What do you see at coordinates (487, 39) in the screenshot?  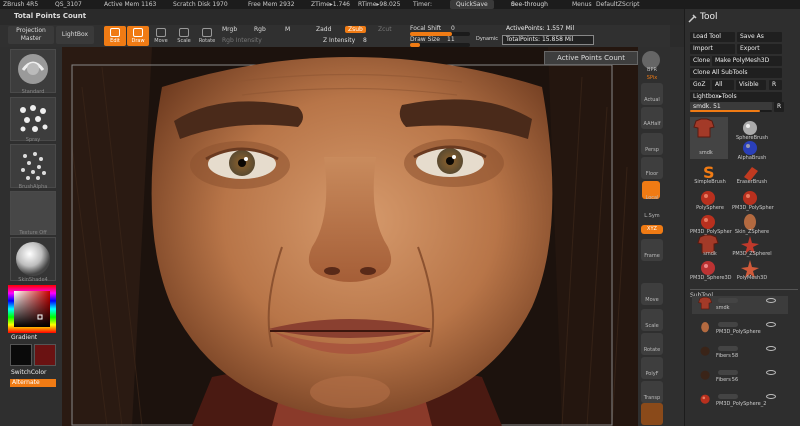 I see `dynamic-button: Dynamic` at bounding box center [487, 39].